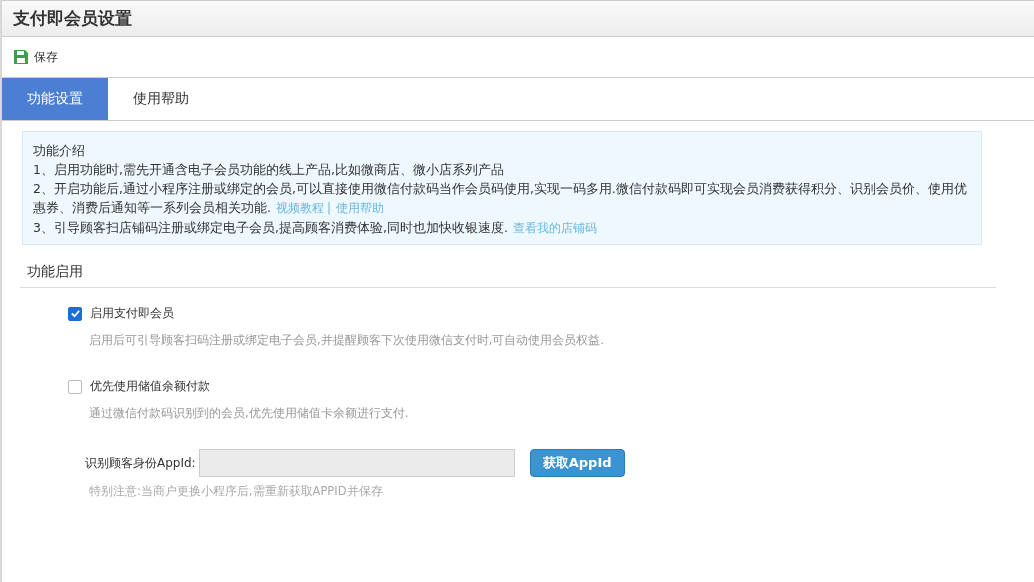 The image size is (1034, 582). I want to click on window-title: 支付即会员设置, so click(72, 18).